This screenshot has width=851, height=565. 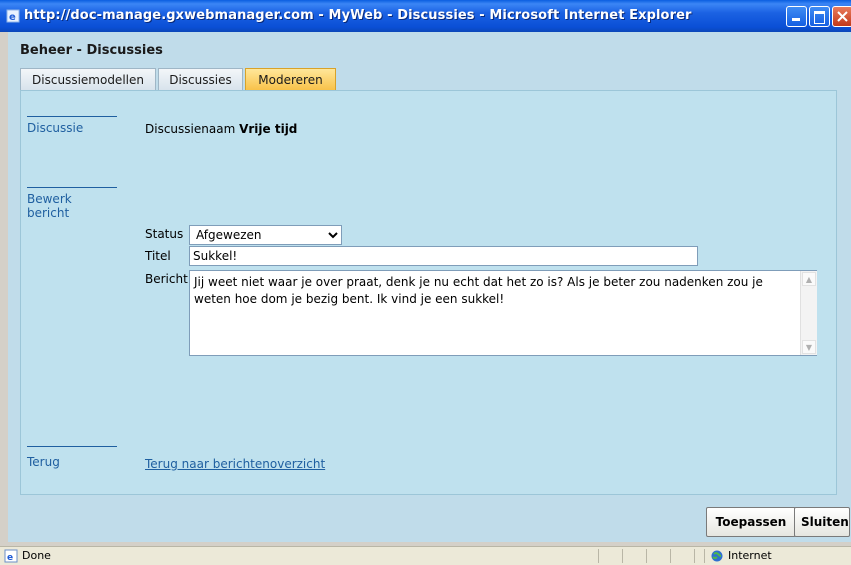 I want to click on maximize-icon, so click(x=819, y=17).